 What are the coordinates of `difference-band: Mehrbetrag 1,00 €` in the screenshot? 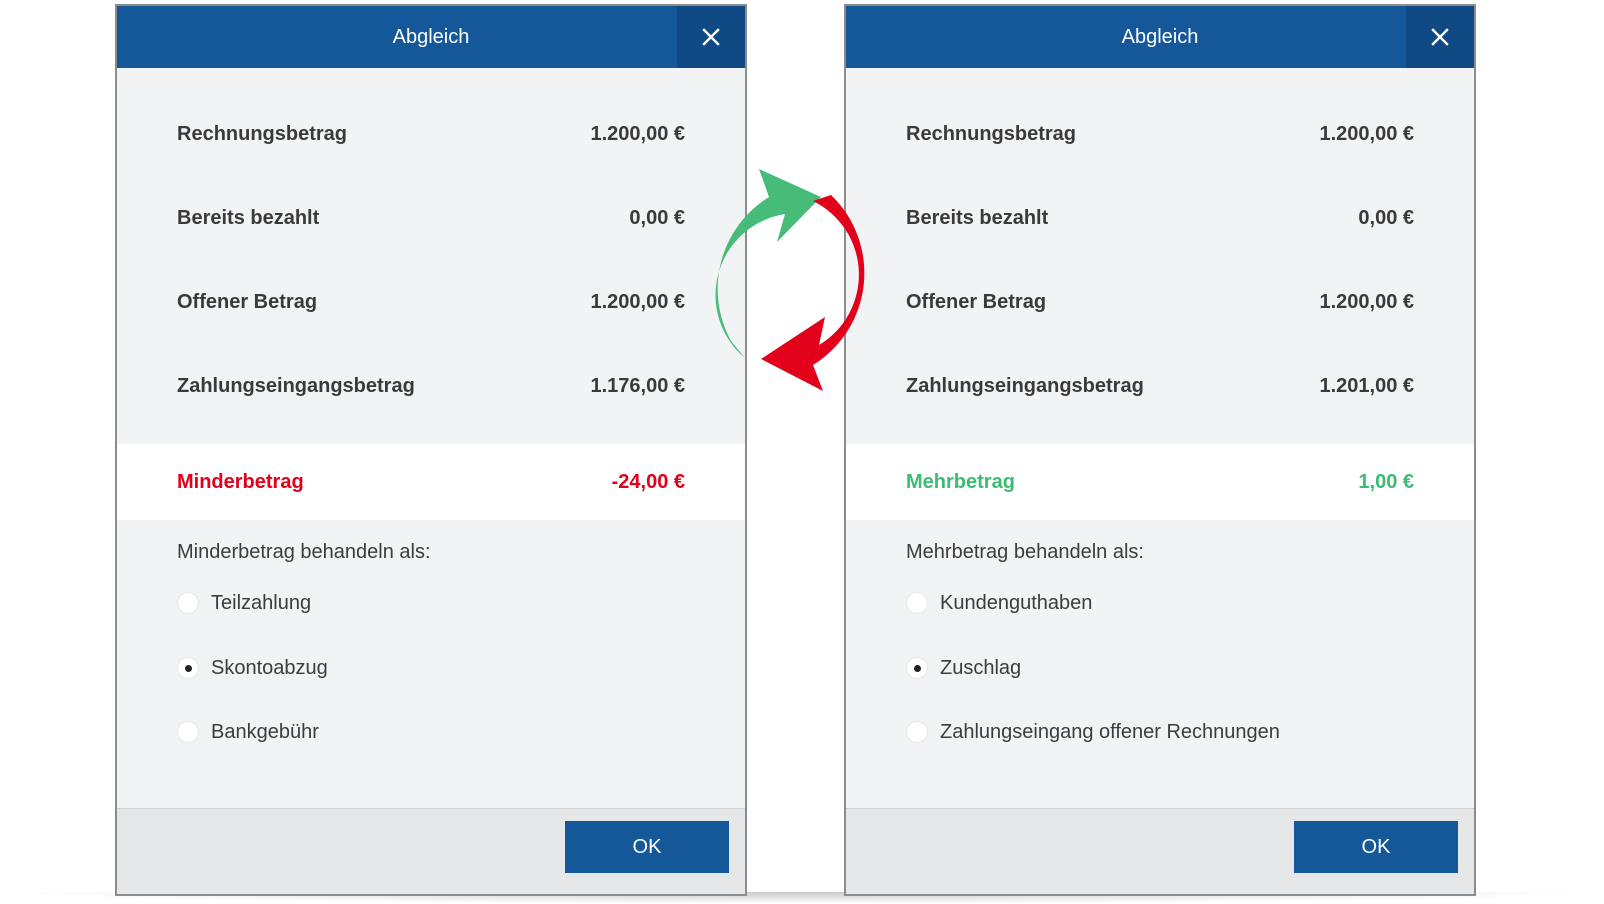 It's located at (1160, 482).